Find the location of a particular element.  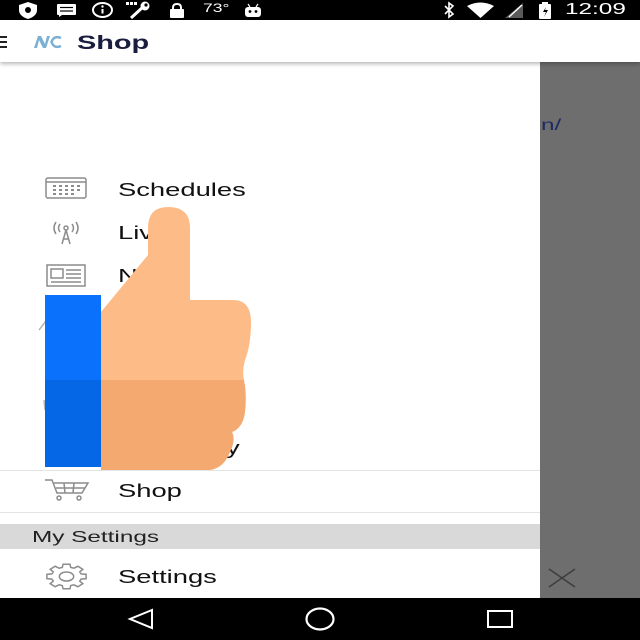

calendar-icon is located at coordinates (66, 188).